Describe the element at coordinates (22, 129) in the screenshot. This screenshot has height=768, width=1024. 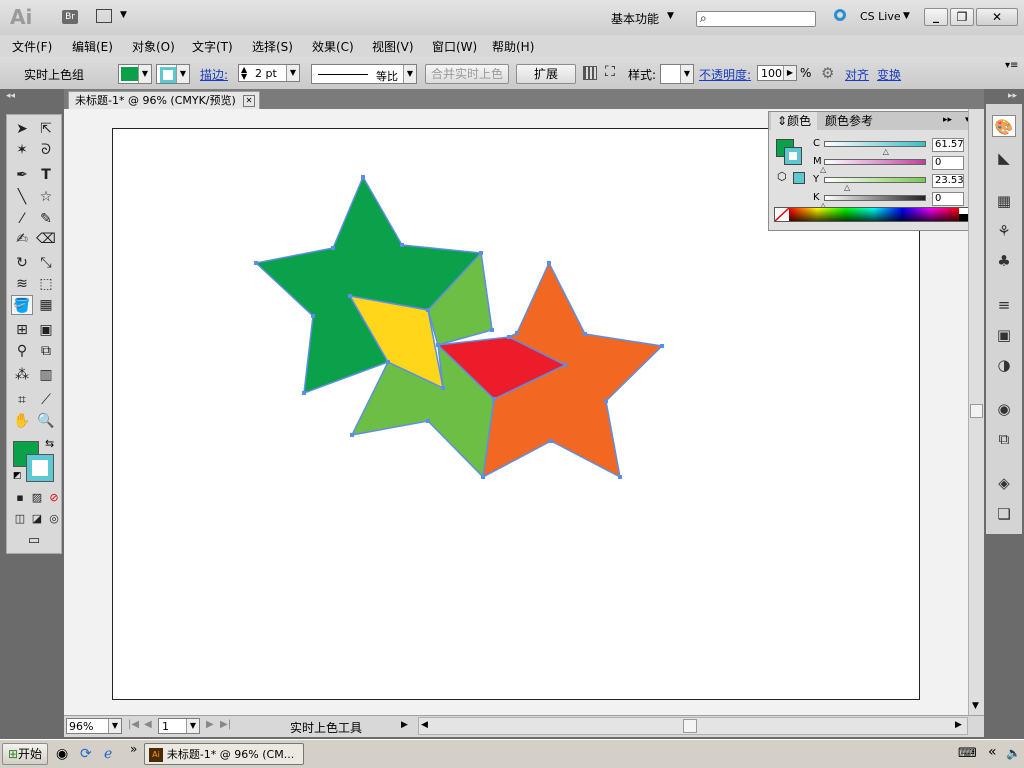
I see `selection-tool-icon: ➤` at that location.